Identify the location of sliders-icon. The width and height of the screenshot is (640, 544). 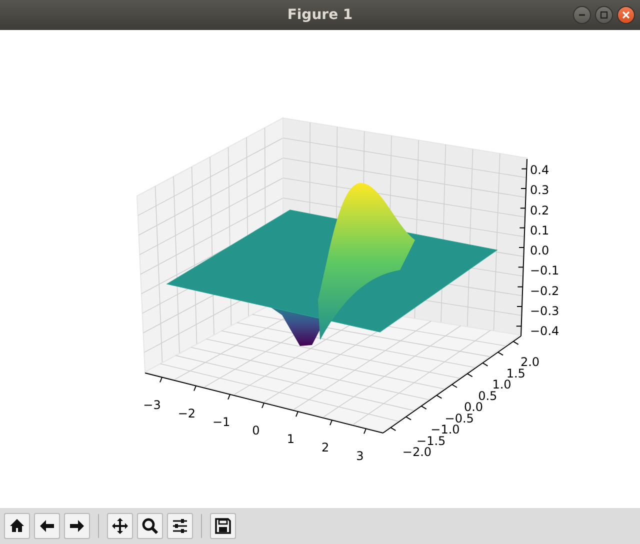
(180, 526).